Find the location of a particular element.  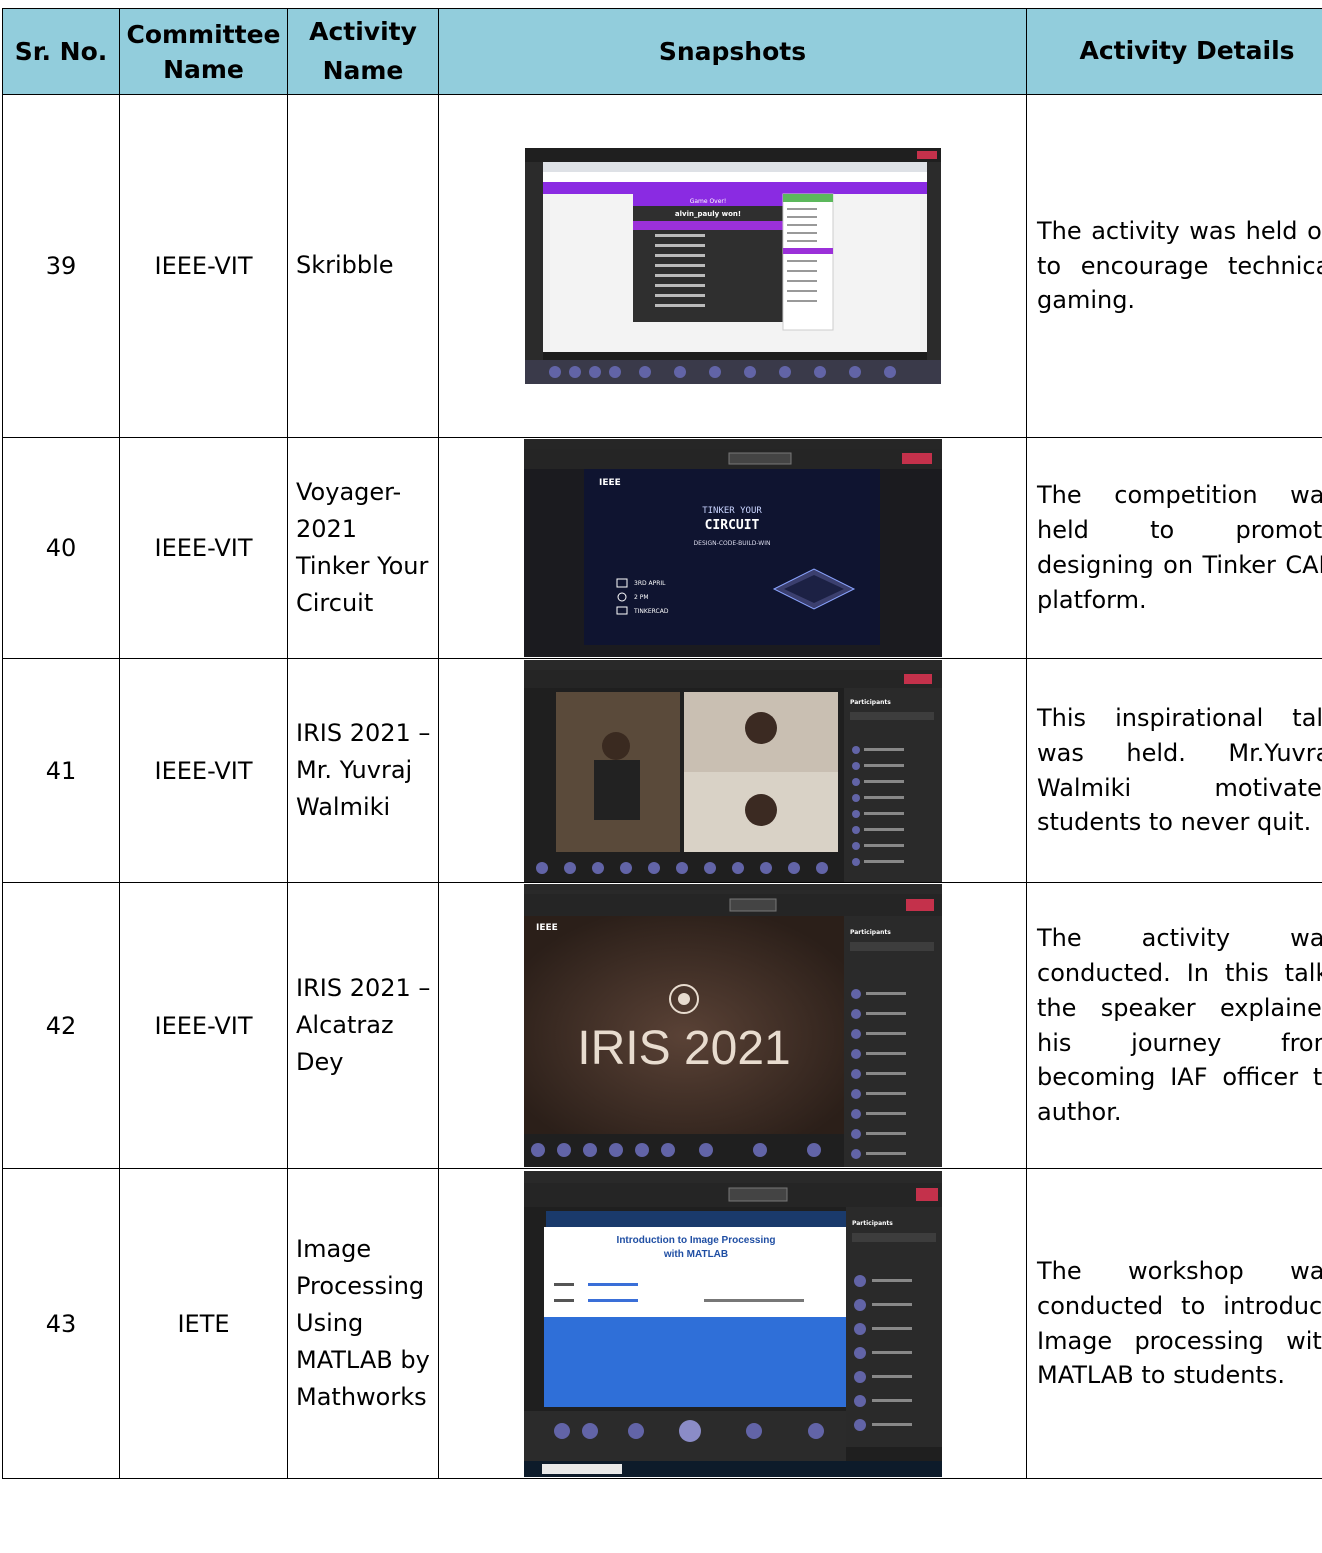

snapshot-winner: alvin_pauly won! is located at coordinates (707, 214).